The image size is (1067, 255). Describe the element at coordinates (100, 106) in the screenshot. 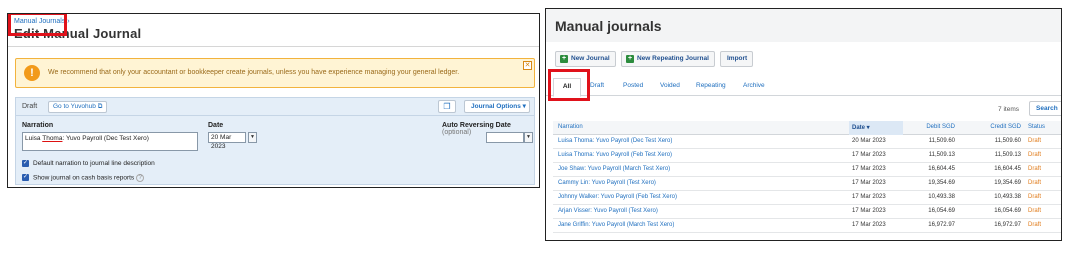

I see `external-link-icon: ⧉` at that location.